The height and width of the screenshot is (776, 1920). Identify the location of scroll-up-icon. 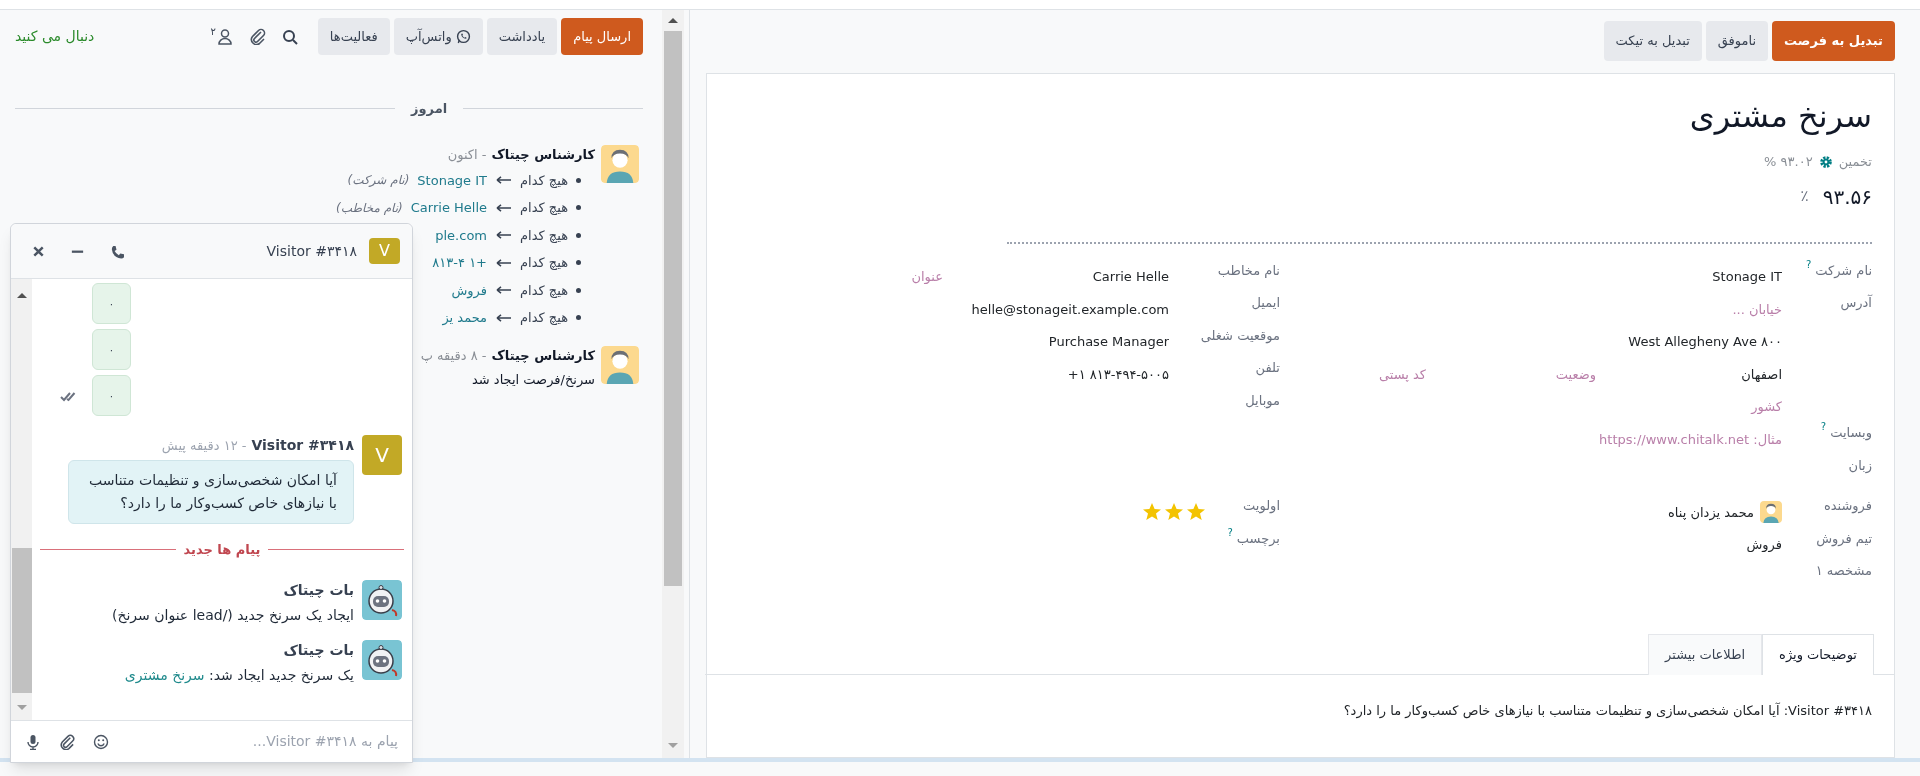
(673, 20).